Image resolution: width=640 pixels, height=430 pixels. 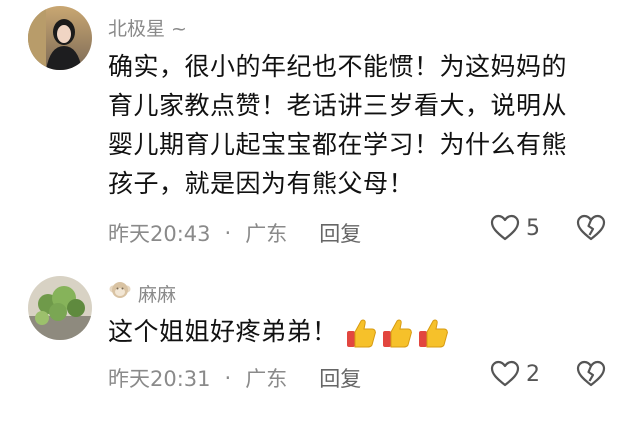 I want to click on plant-photo-avatar-icon, so click(x=60, y=308).